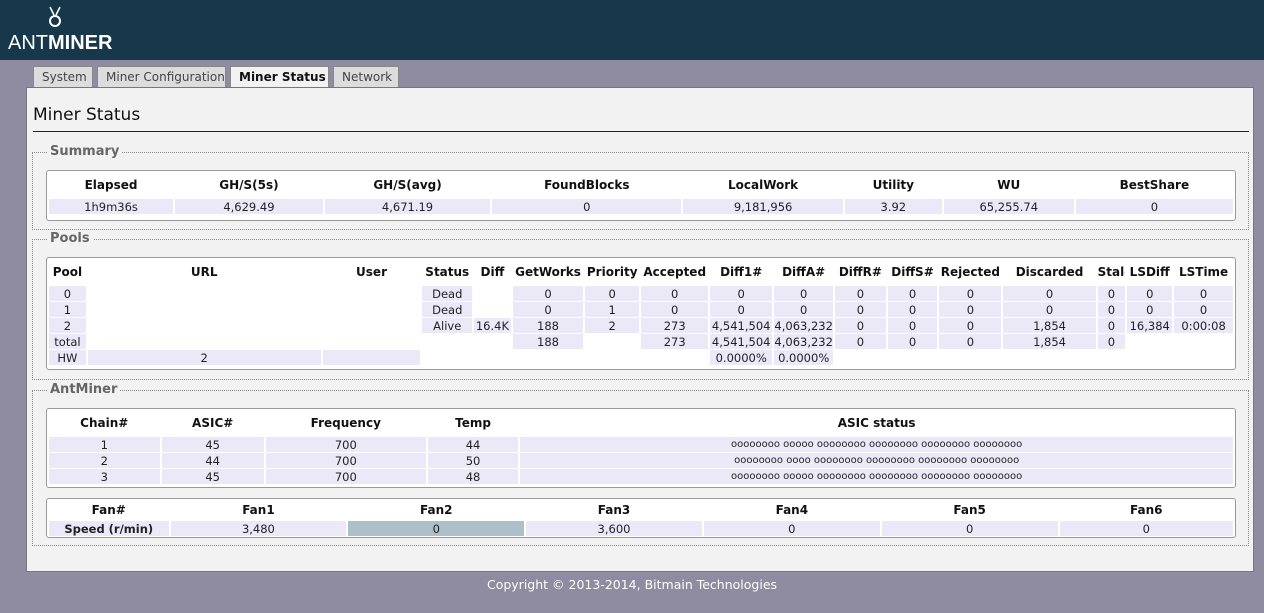  What do you see at coordinates (60, 30) in the screenshot?
I see `antminer-logo: ANTMINER` at bounding box center [60, 30].